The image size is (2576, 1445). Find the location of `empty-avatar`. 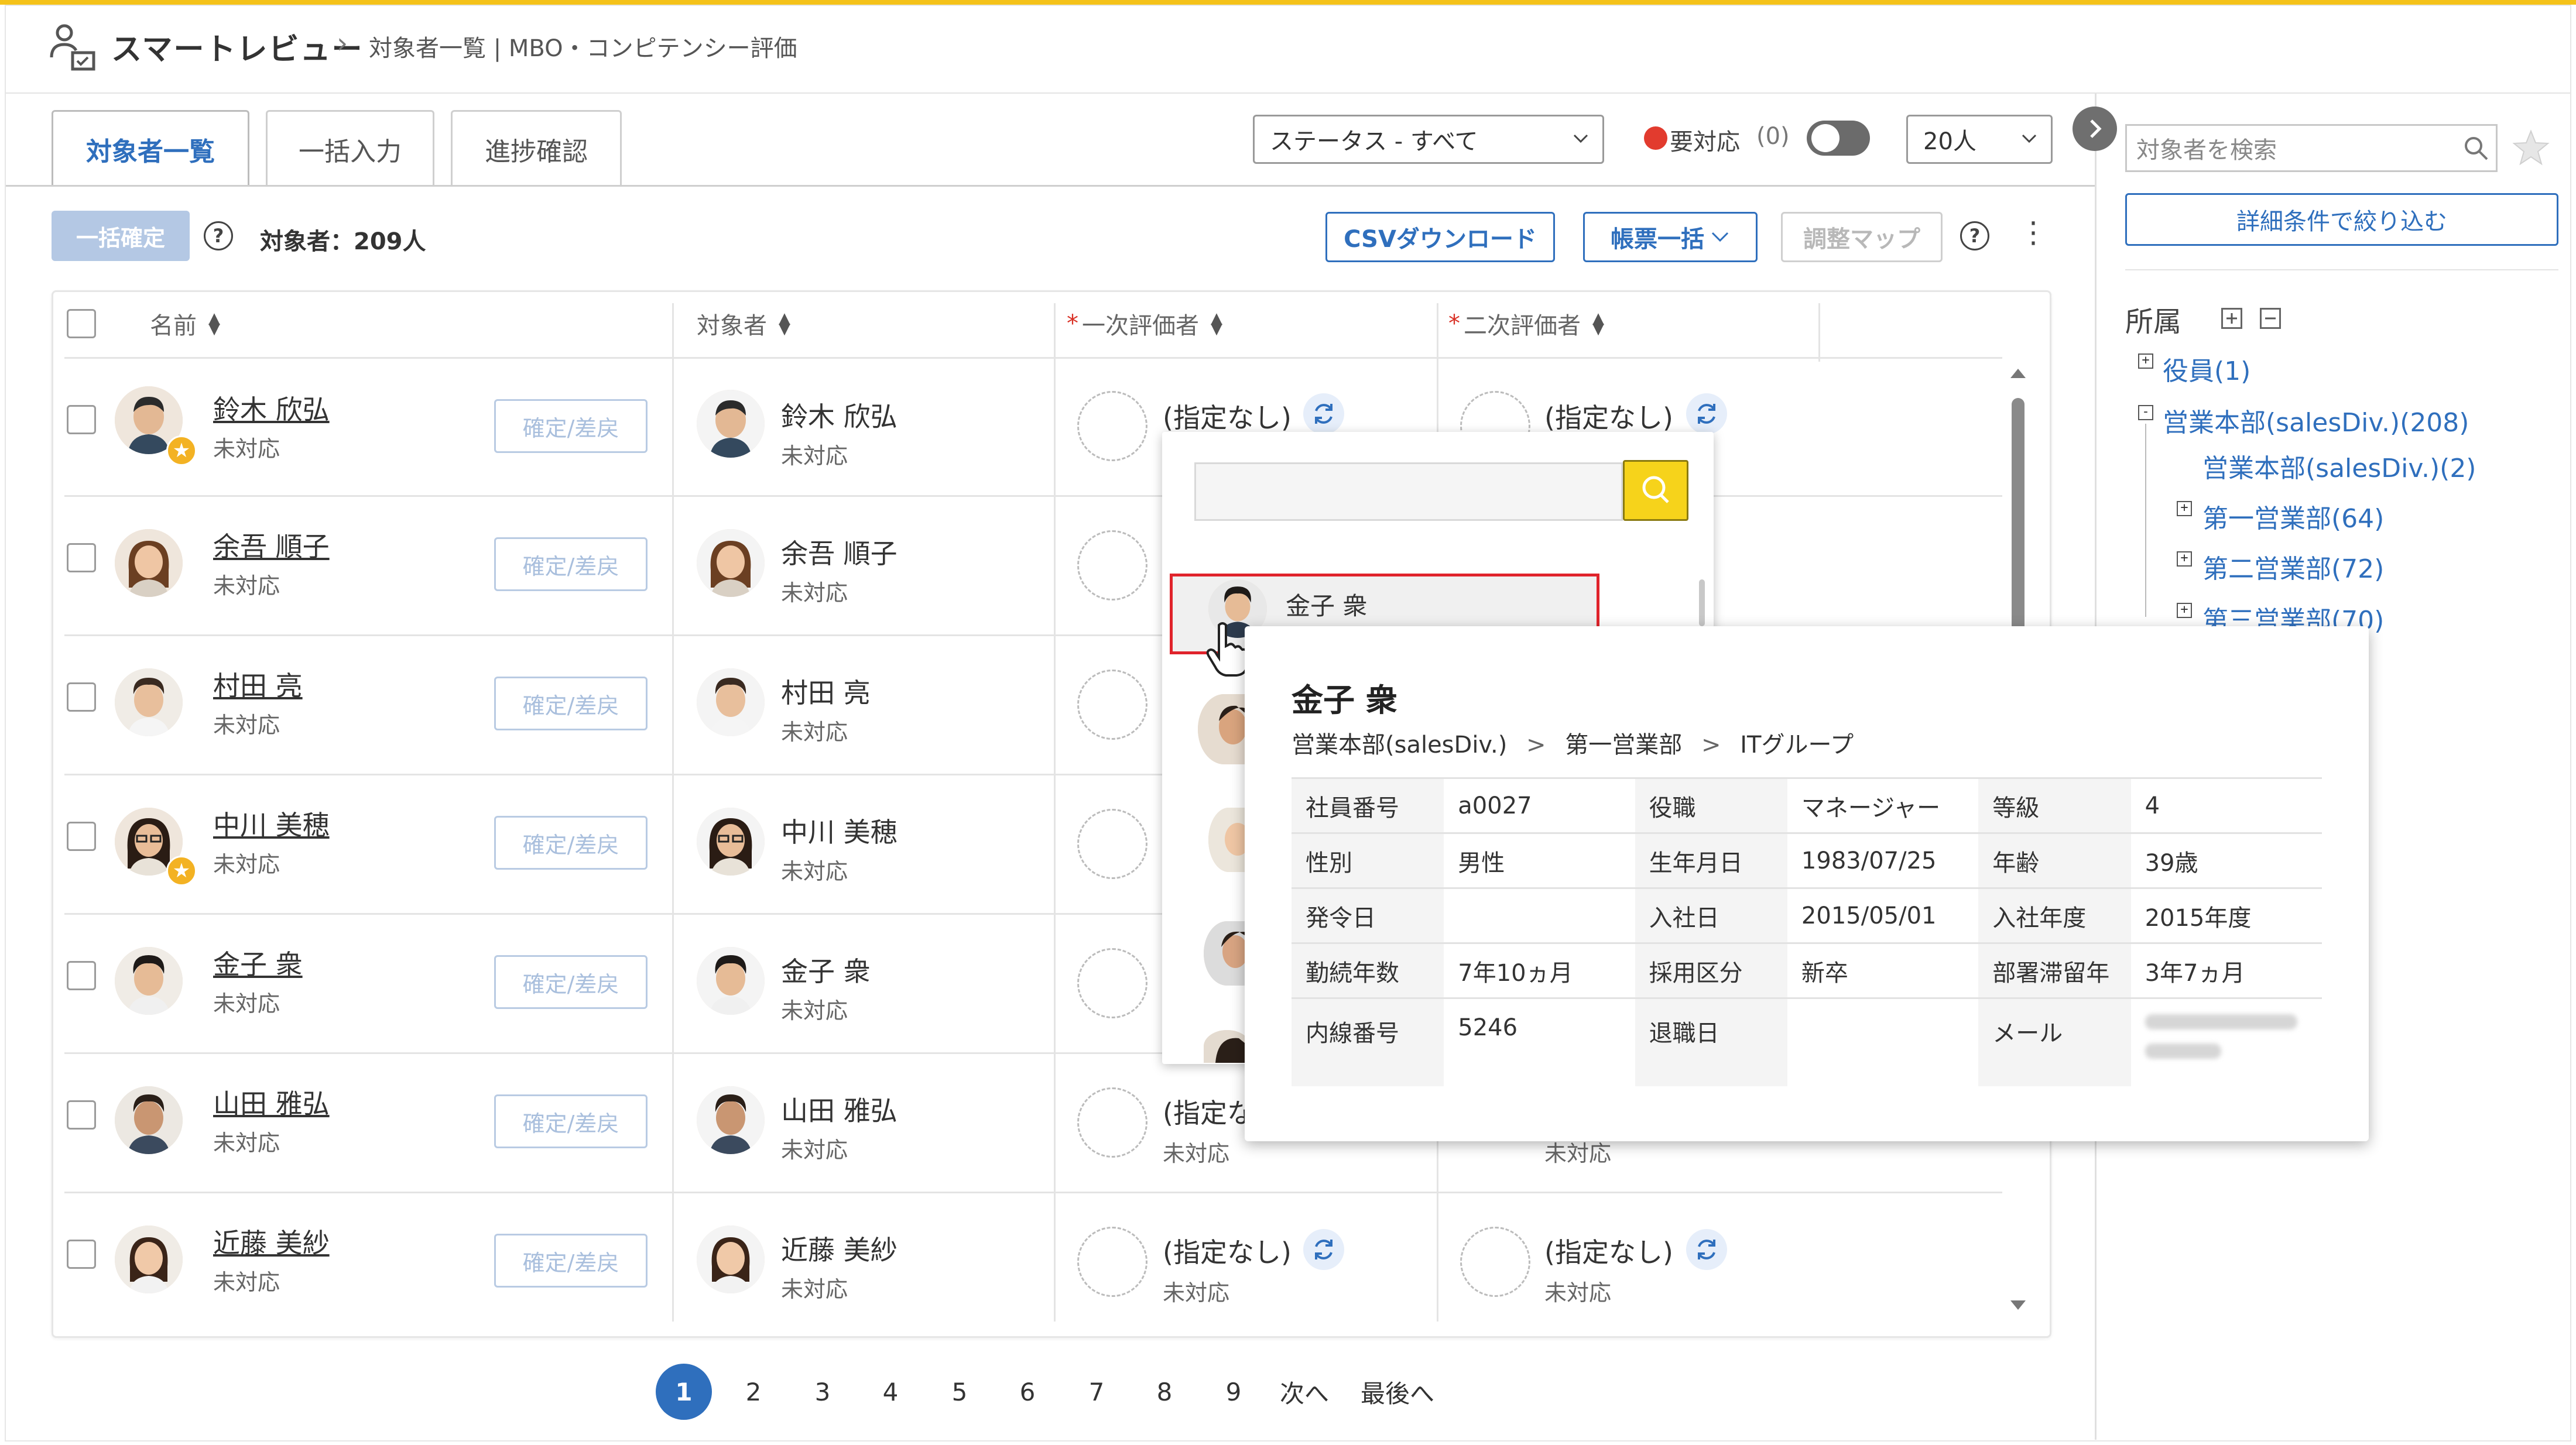

empty-avatar is located at coordinates (1112, 1122).